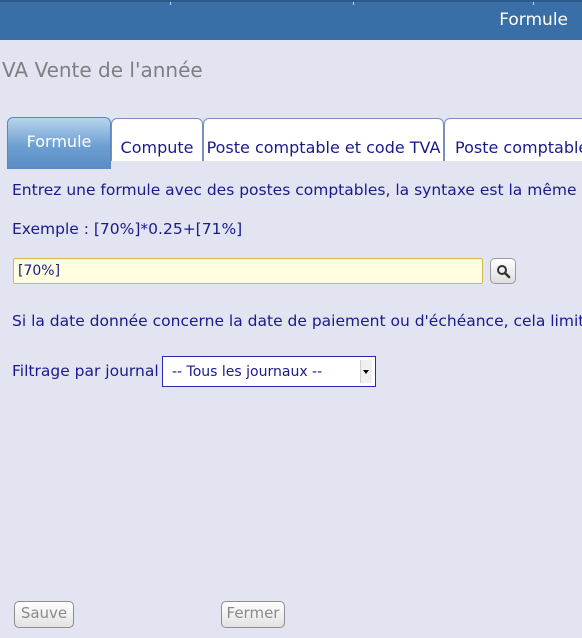  I want to click on formula-example: Exemple : [70%]*0.25+[71%], so click(127, 229).